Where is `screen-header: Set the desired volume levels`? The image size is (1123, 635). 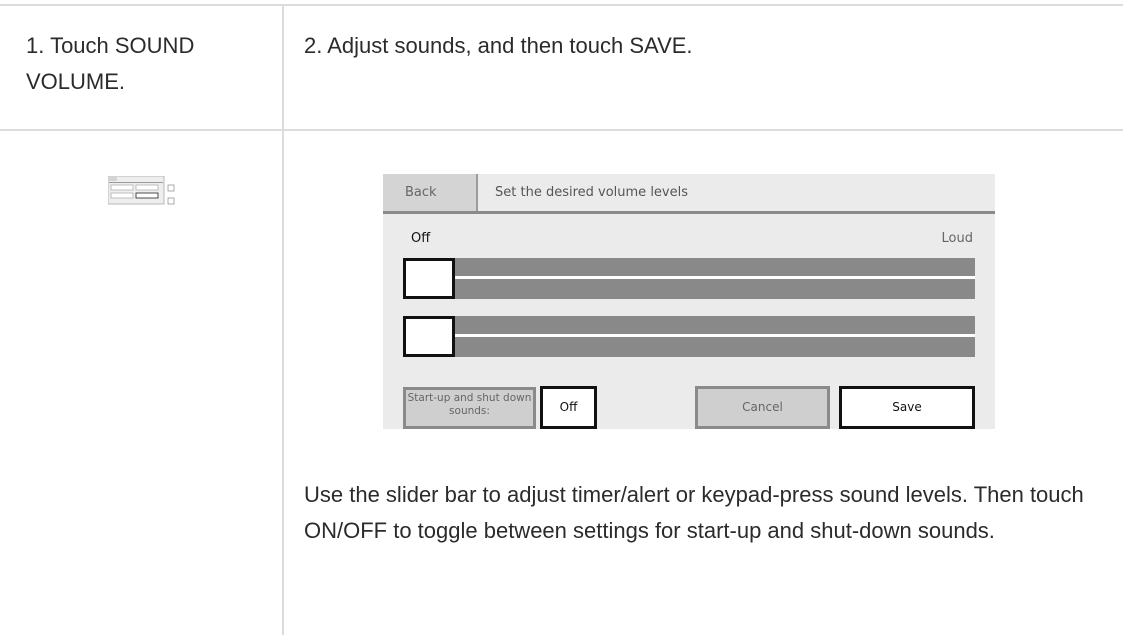
screen-header: Set the desired volume levels is located at coordinates (592, 192).